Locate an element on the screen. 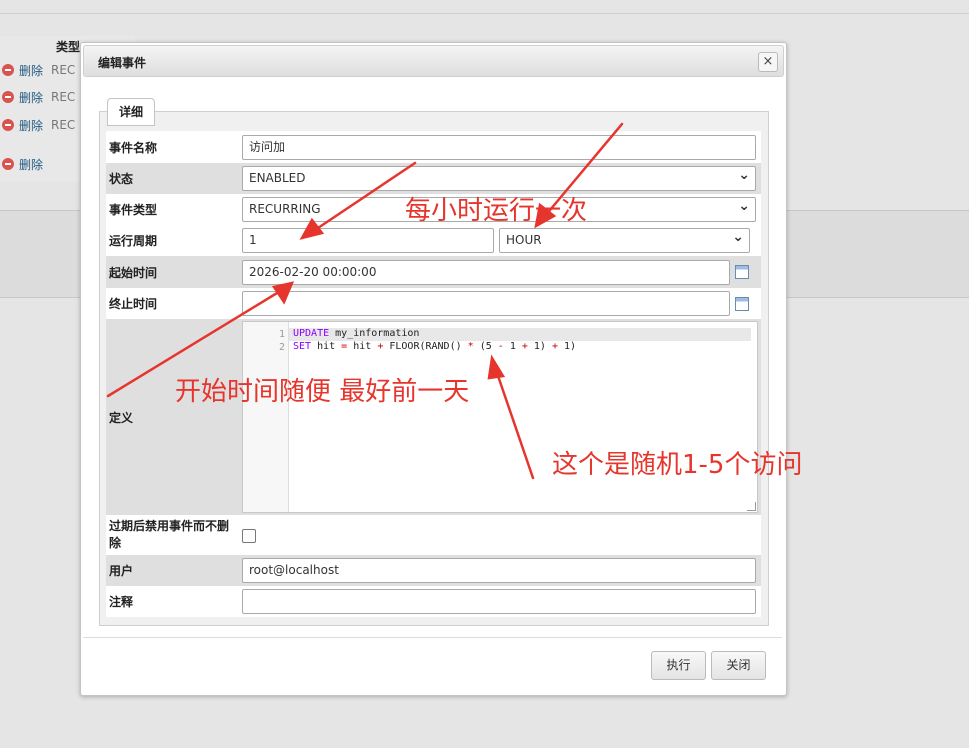 The width and height of the screenshot is (969, 748). annotation-hourly: 每小时运行一次 is located at coordinates (496, 211).